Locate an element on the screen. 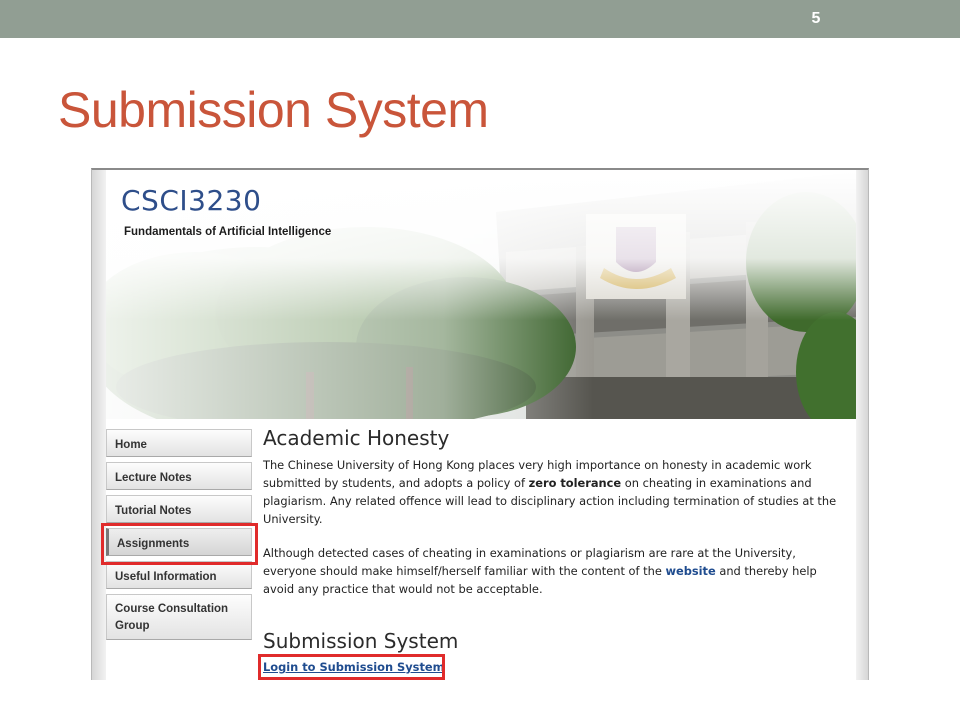 The width and height of the screenshot is (960, 720). sidebar-item-label: Home is located at coordinates (131, 445).